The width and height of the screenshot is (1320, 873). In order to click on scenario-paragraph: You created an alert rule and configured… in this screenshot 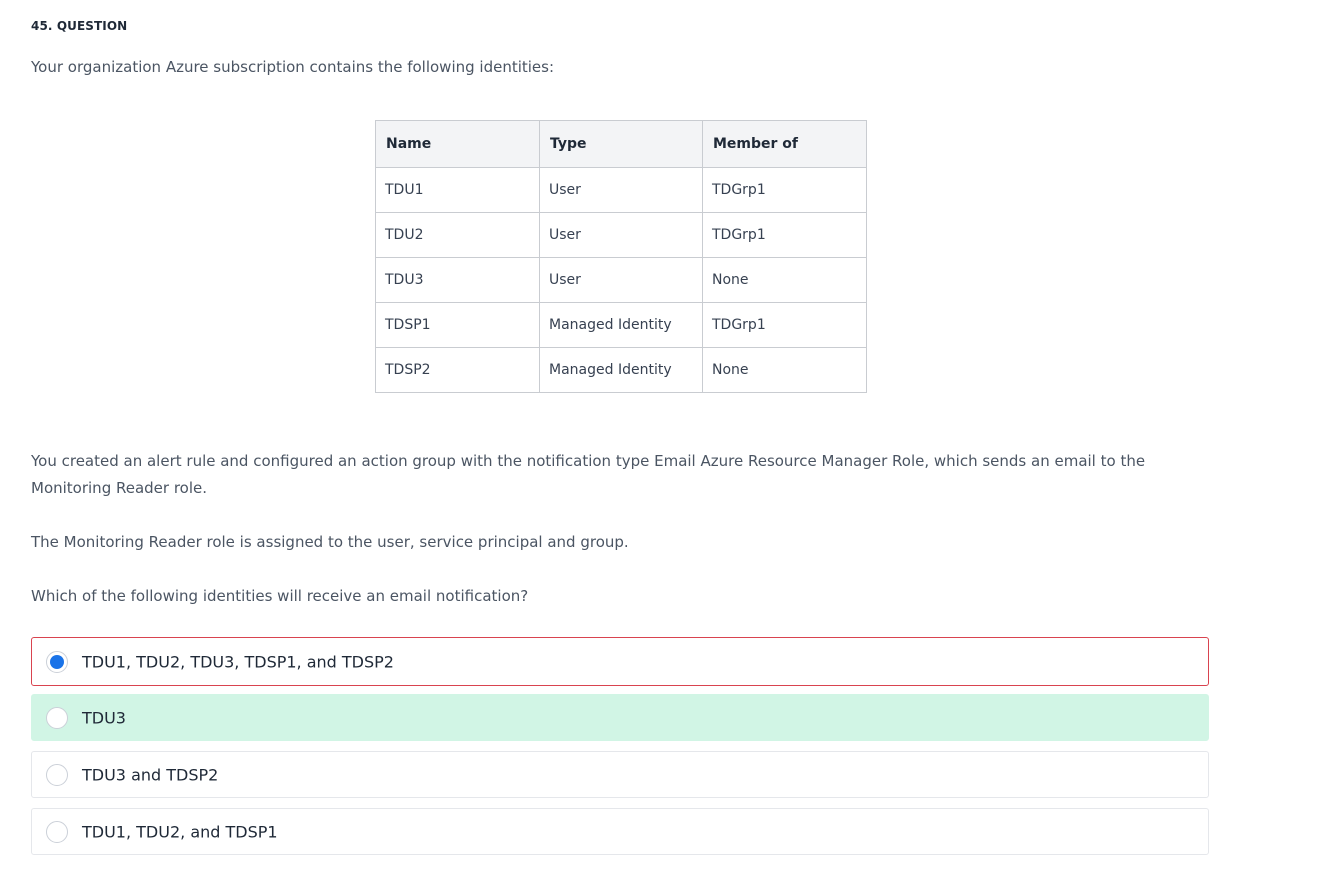, I will do `click(588, 474)`.